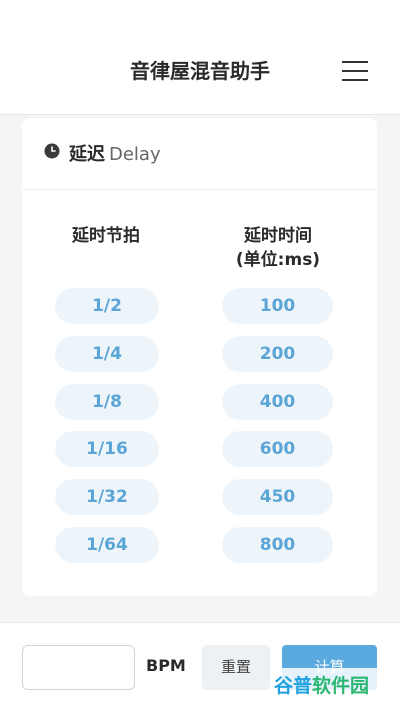  What do you see at coordinates (52, 151) in the screenshot?
I see `clock-icon` at bounding box center [52, 151].